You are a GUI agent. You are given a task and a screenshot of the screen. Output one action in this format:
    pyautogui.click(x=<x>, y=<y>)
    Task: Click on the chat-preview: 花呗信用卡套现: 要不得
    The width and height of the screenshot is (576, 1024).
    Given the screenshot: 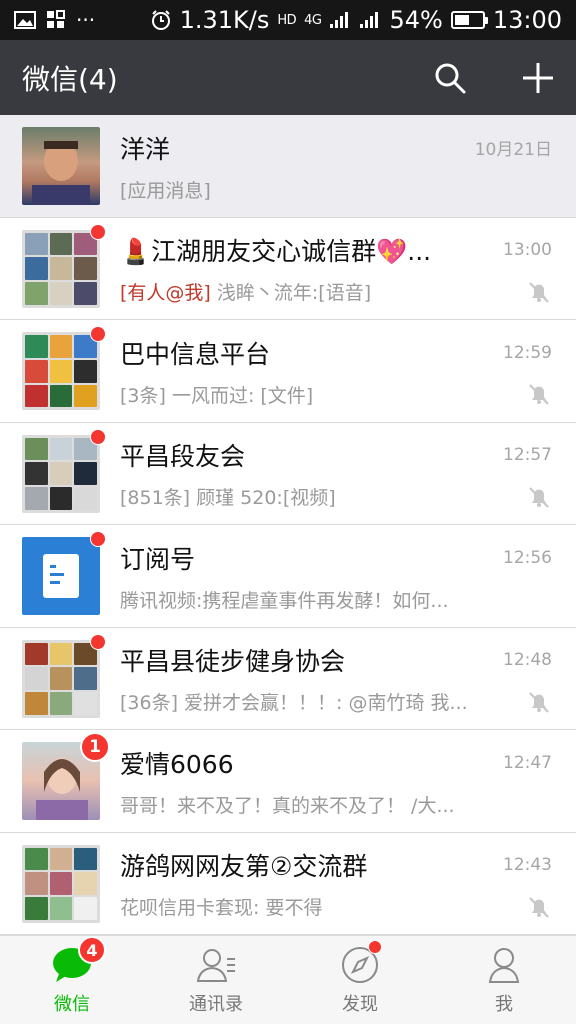 What is the action you would take?
    pyautogui.click(x=221, y=906)
    